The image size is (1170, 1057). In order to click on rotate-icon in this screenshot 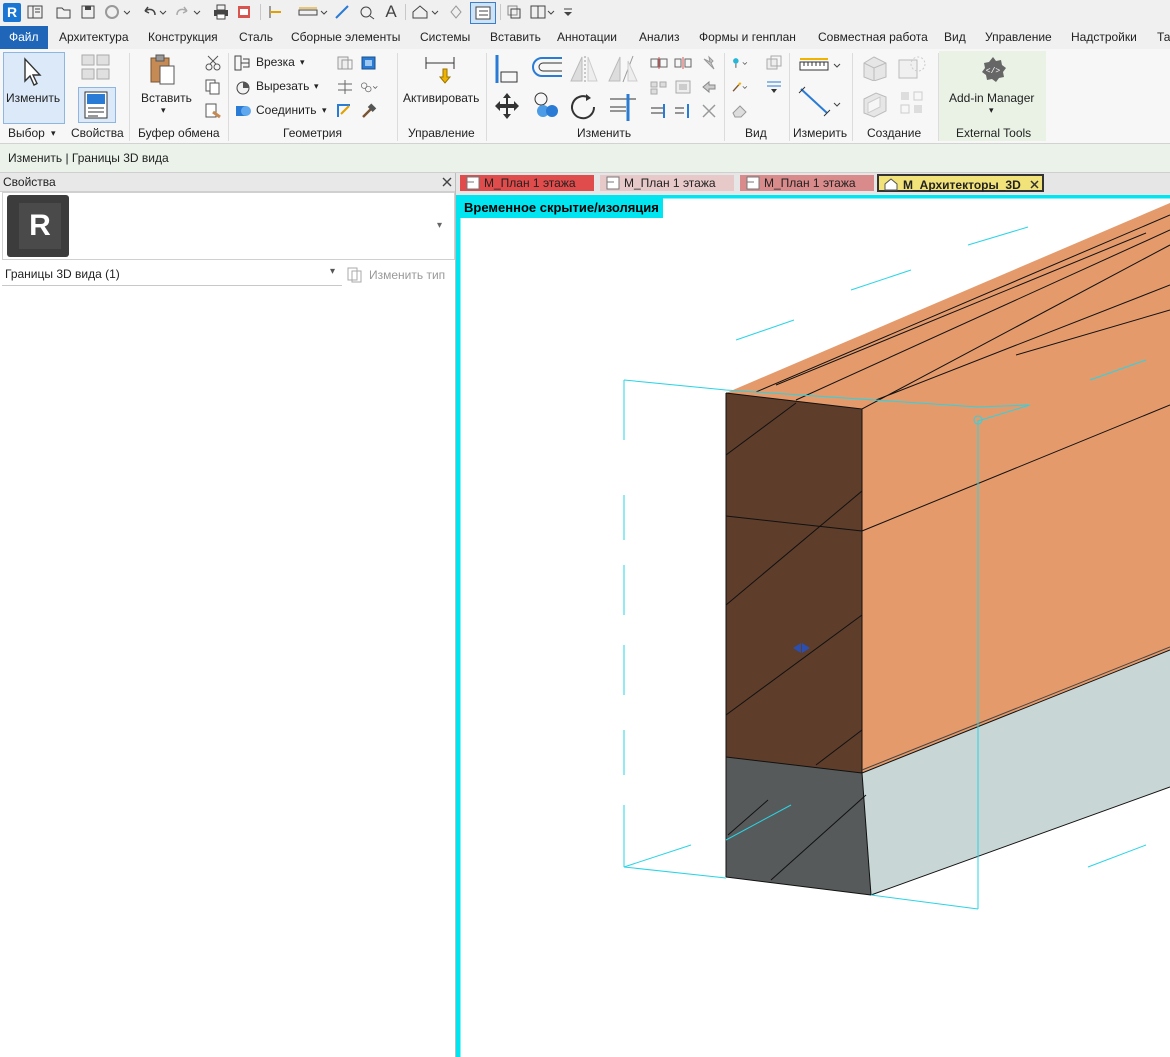, I will do `click(584, 107)`.